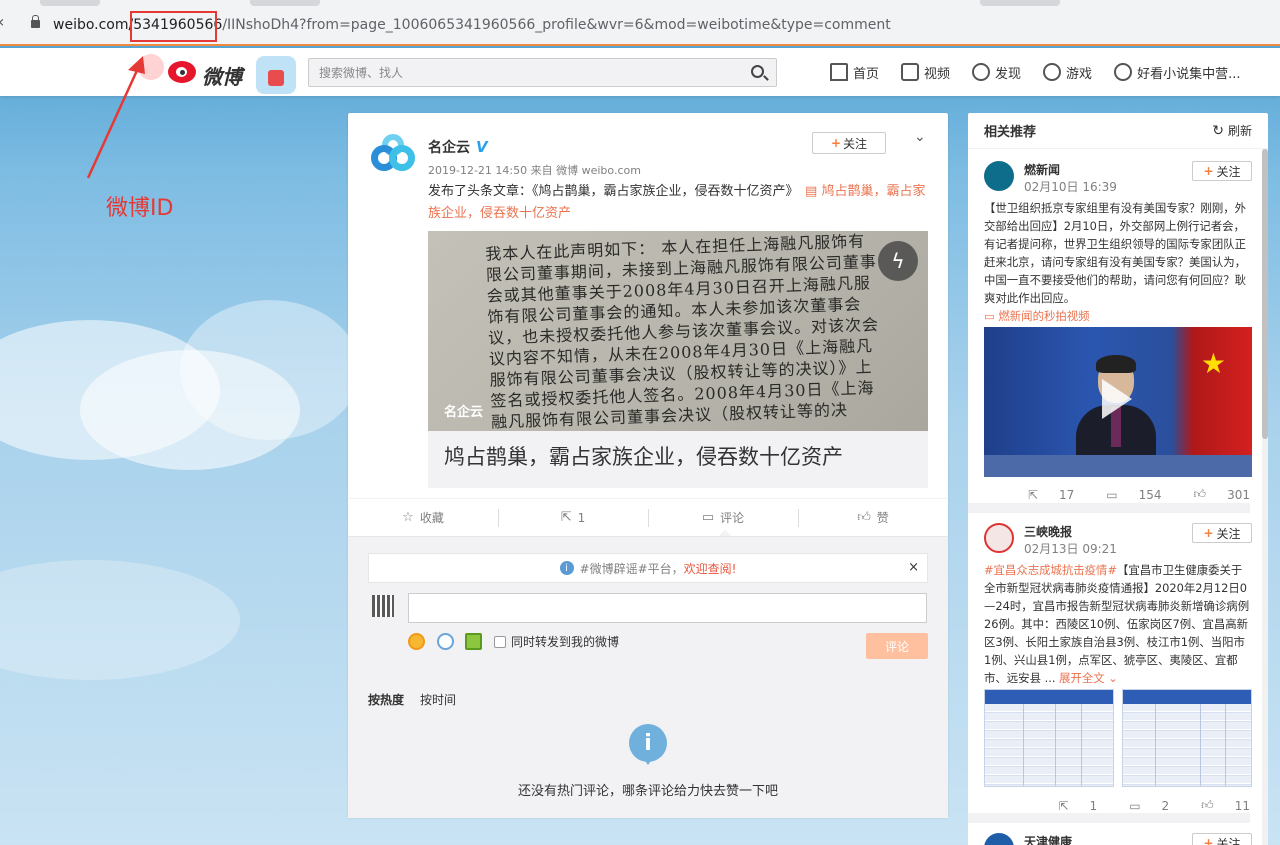  What do you see at coordinates (449, 147) in the screenshot?
I see `author-name: 名企云` at bounding box center [449, 147].